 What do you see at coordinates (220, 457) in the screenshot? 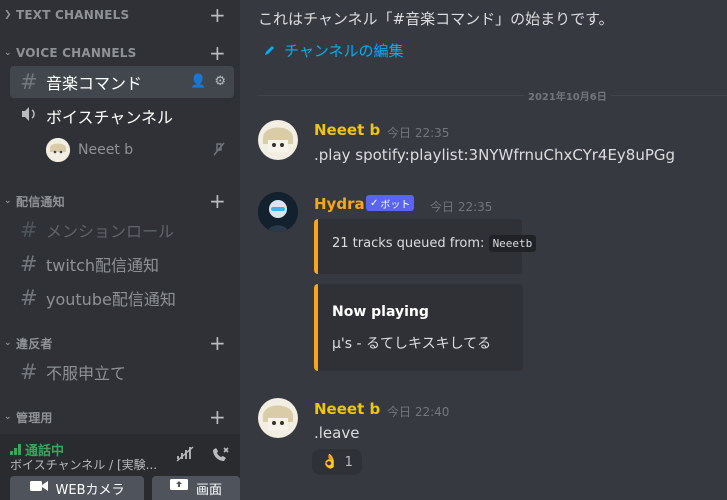
I see `disconnect-icon` at bounding box center [220, 457].